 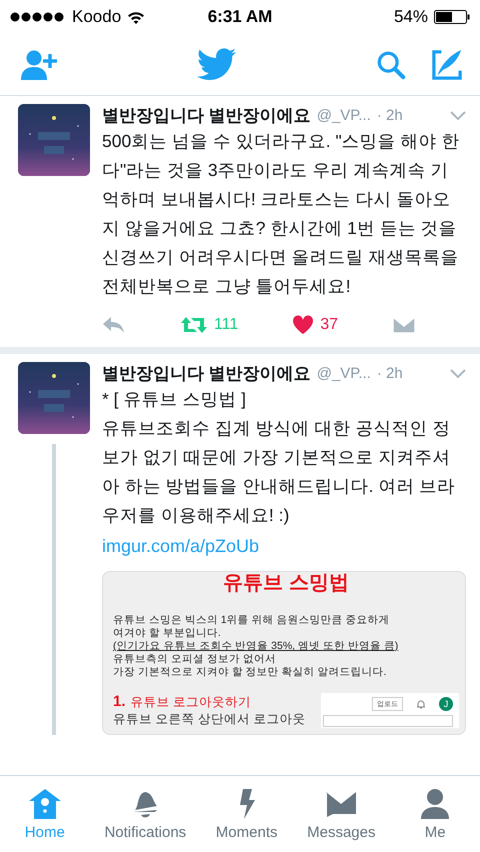 What do you see at coordinates (329, 325) in the screenshot?
I see `like-count: 37` at bounding box center [329, 325].